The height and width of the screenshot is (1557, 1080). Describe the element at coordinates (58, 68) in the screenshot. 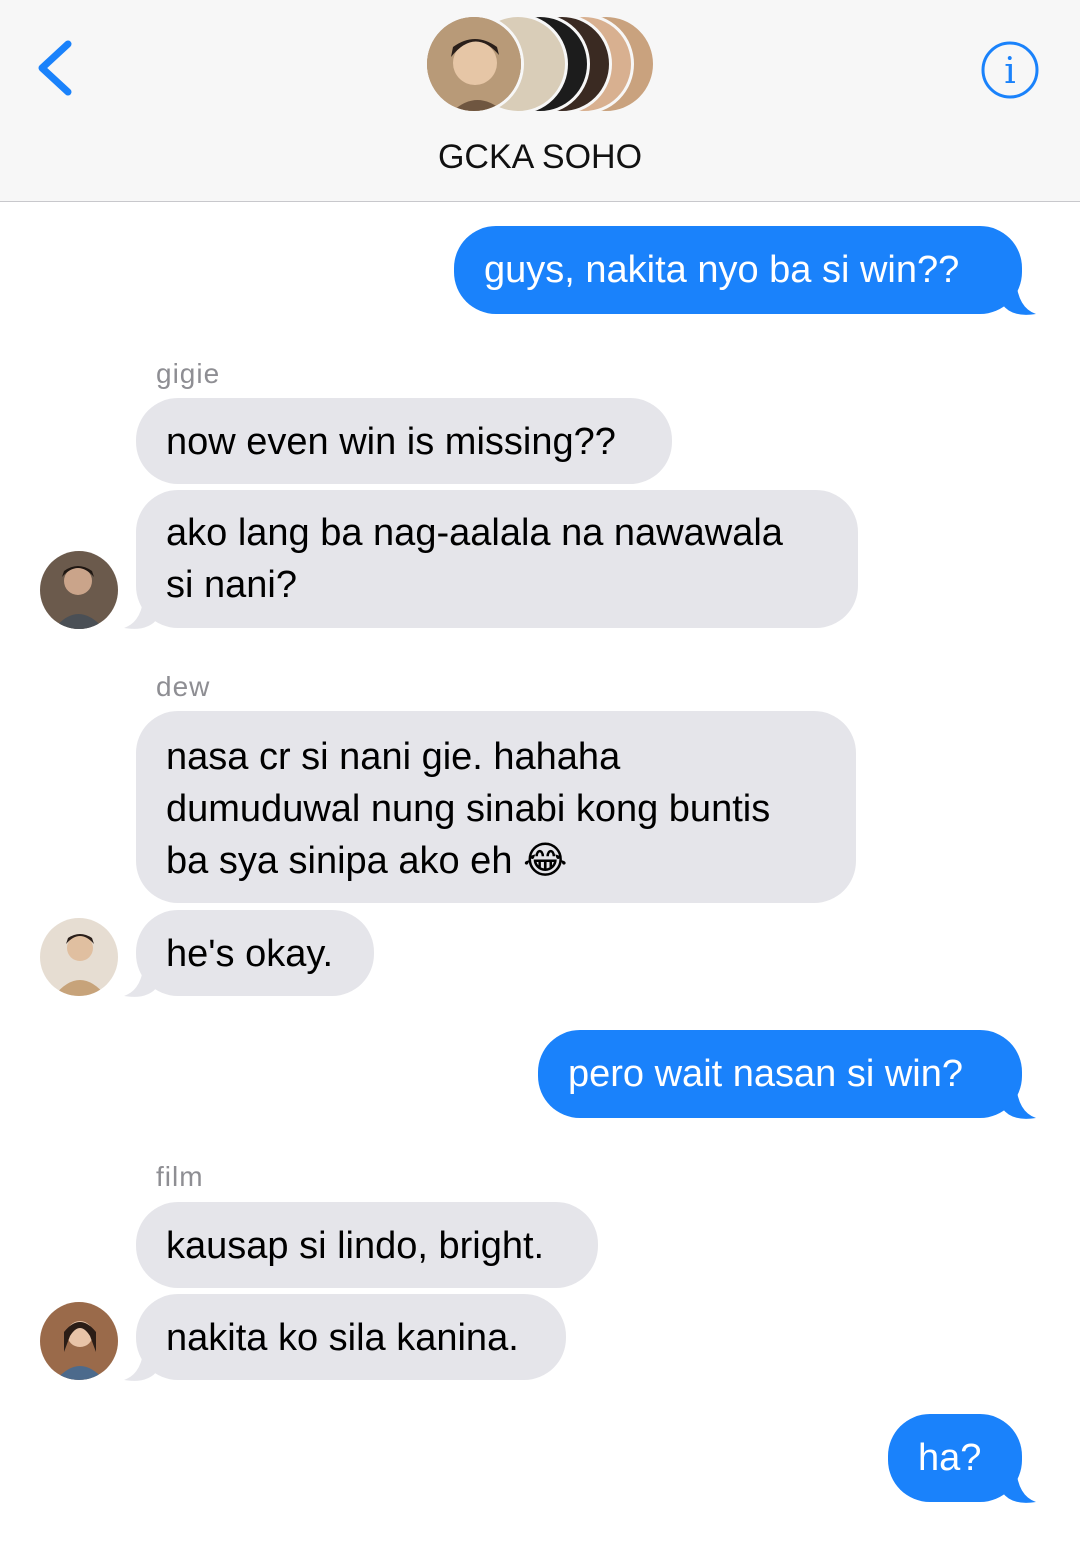

I see `chevron-left-icon` at that location.